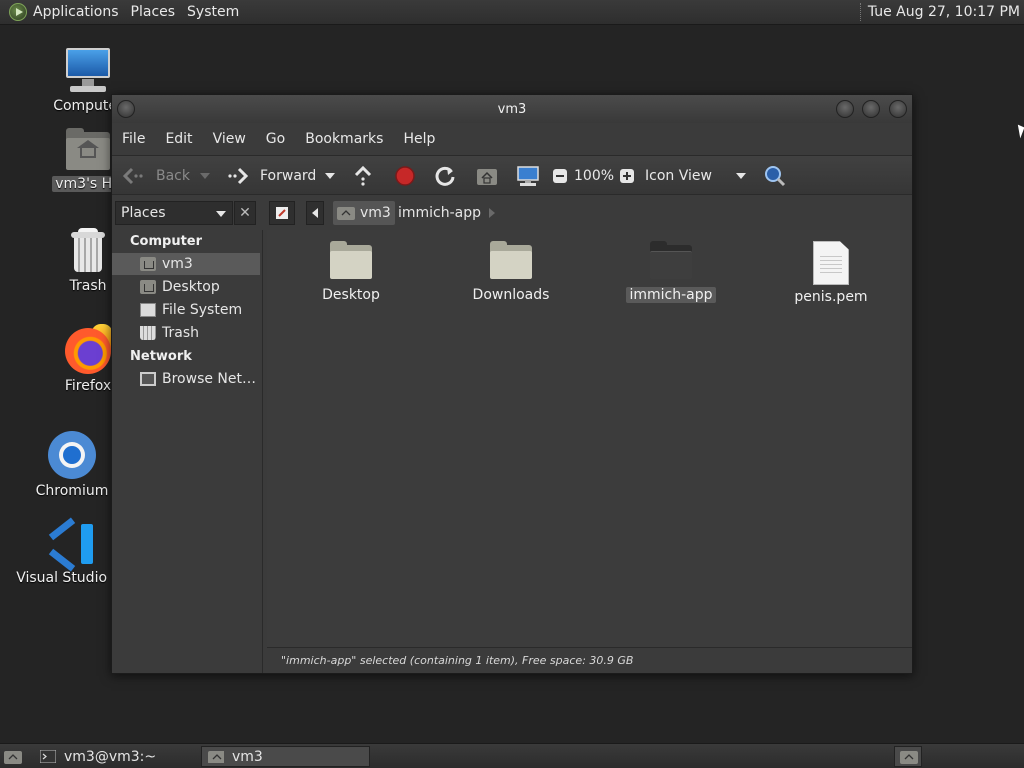 The width and height of the screenshot is (1024, 768). Describe the element at coordinates (132, 176) in the screenshot. I see `back-arrow-icon` at that location.